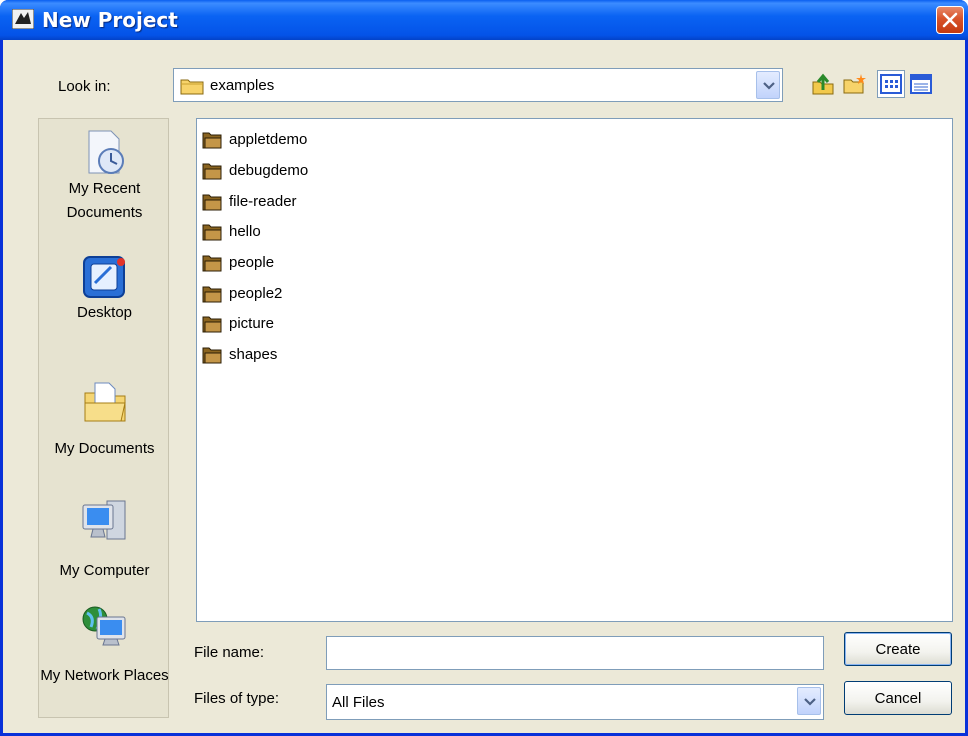  What do you see at coordinates (575, 653) in the screenshot?
I see `file-name-input` at bounding box center [575, 653].